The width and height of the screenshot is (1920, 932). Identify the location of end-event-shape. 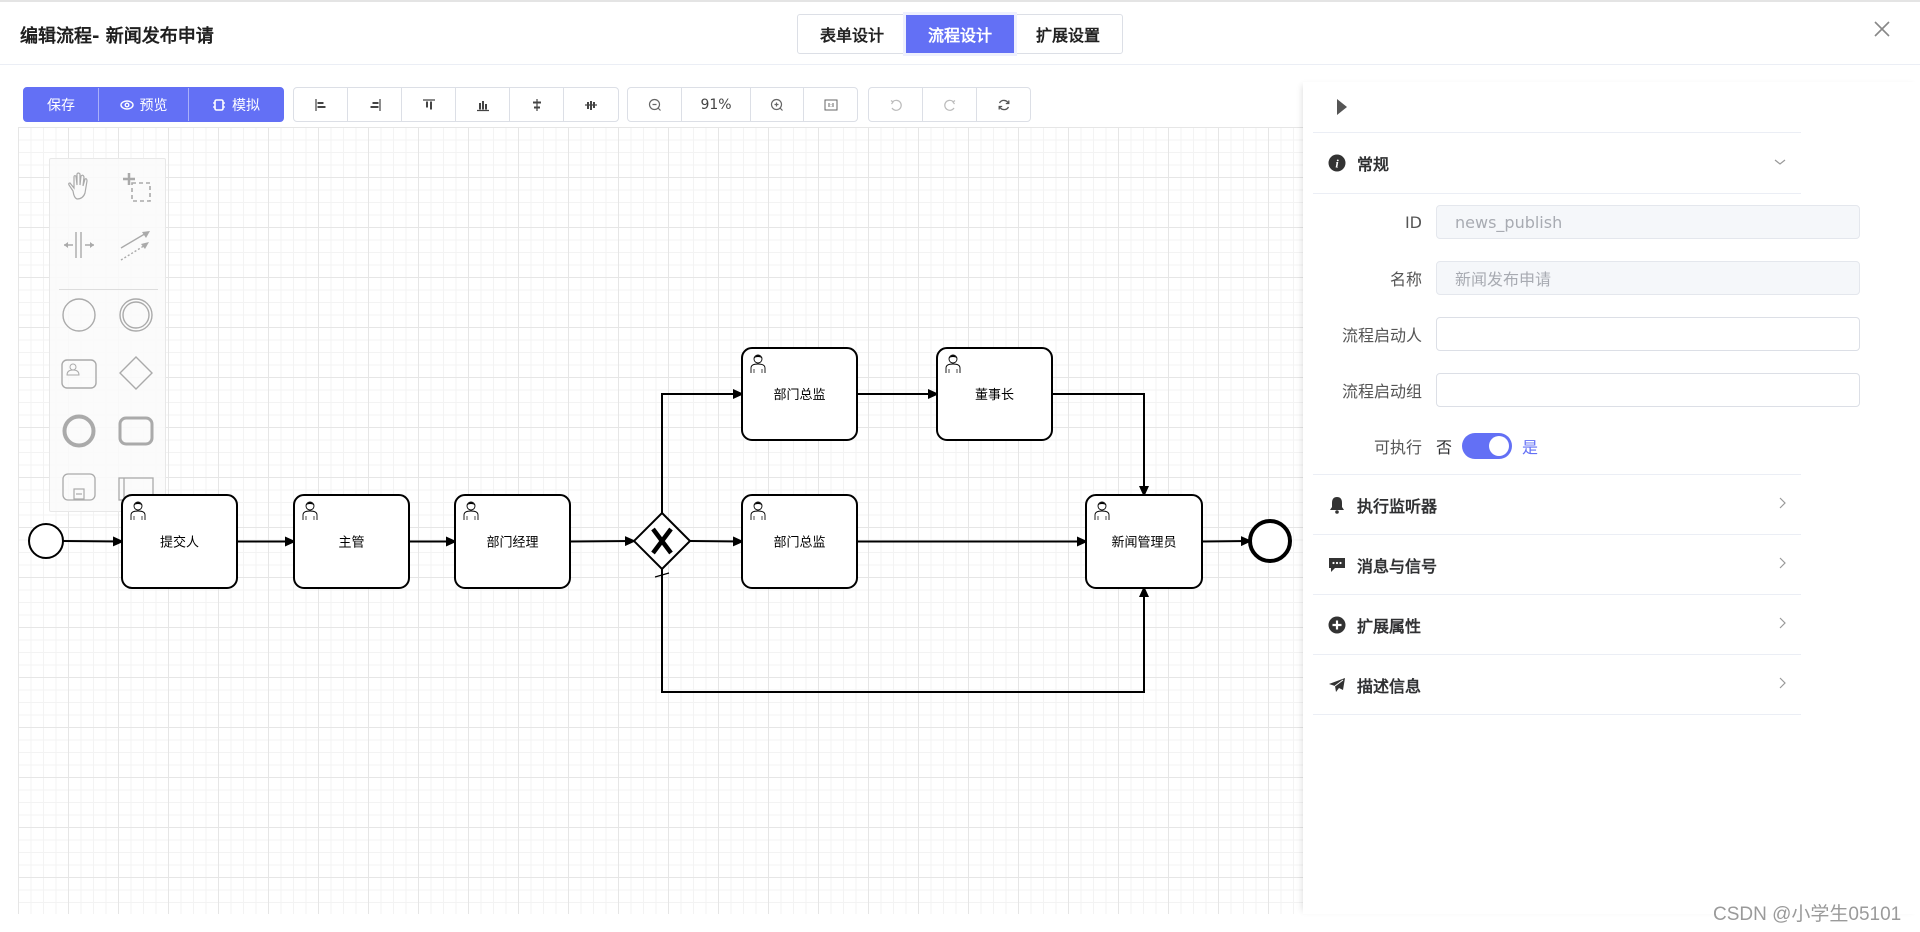
(1270, 541).